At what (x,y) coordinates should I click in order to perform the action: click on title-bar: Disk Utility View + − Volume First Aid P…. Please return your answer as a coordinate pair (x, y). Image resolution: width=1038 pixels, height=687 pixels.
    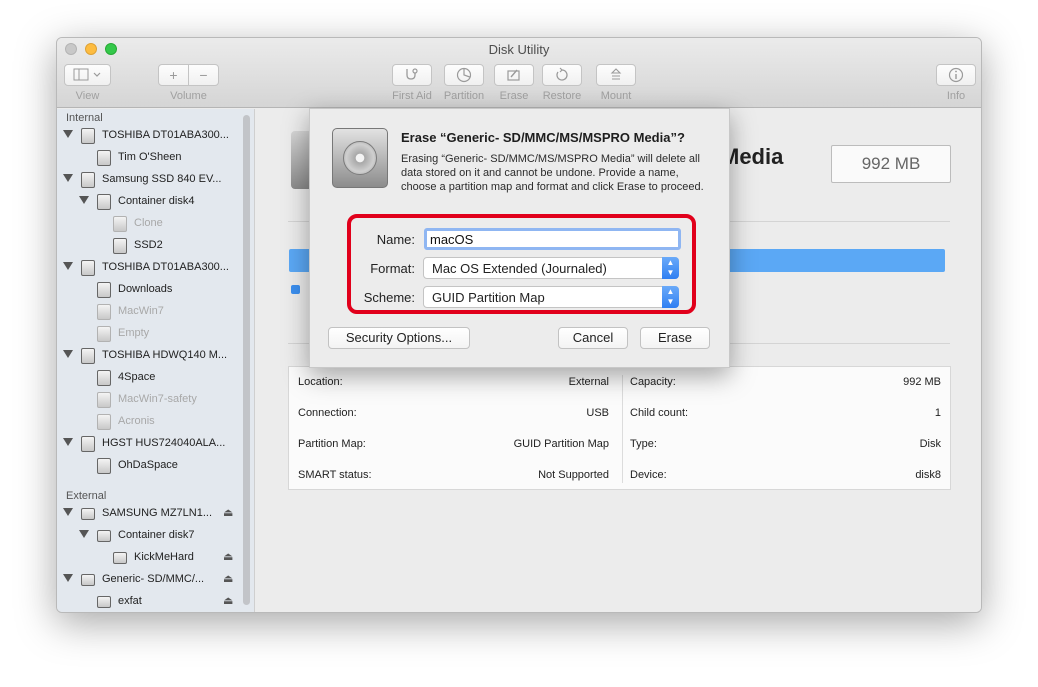
    Looking at the image, I should click on (519, 73).